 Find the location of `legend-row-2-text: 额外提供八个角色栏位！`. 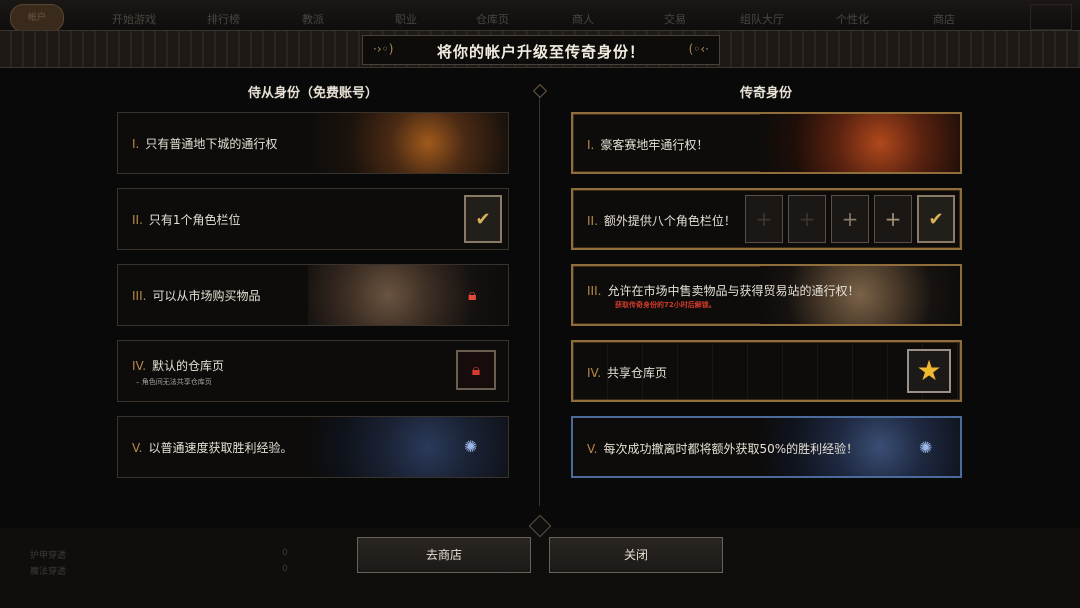

legend-row-2-text: 额外提供八个角色栏位！ is located at coordinates (669, 221).